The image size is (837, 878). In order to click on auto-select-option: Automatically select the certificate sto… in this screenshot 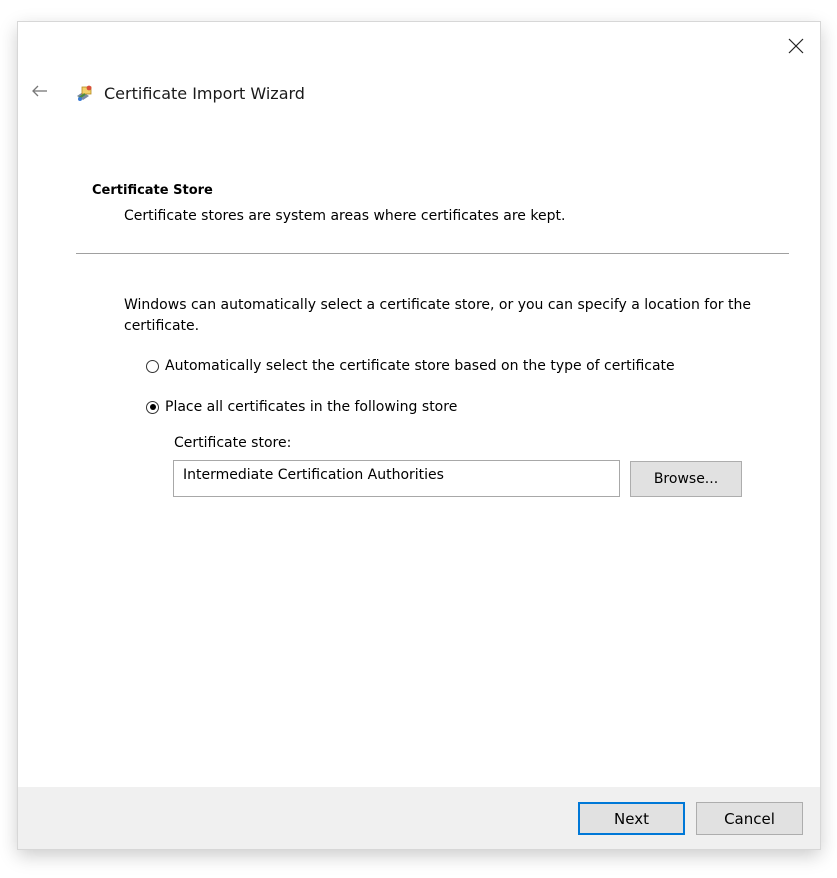, I will do `click(410, 366)`.